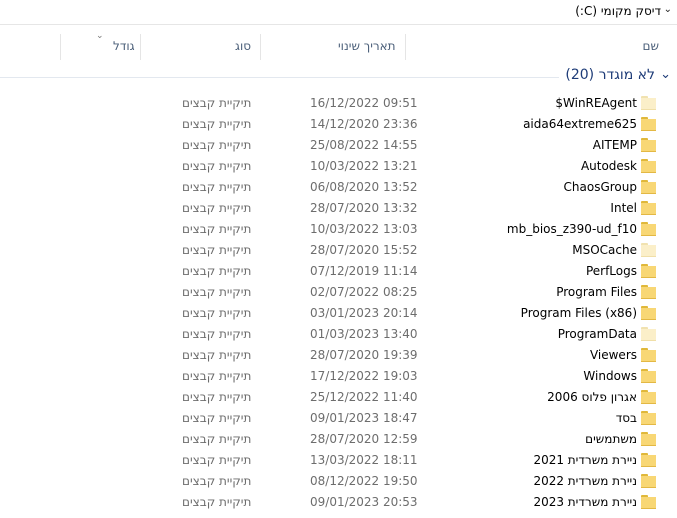  Describe the element at coordinates (364, 502) in the screenshot. I see `file-date-modified: 09/01/2023 20:53` at that location.